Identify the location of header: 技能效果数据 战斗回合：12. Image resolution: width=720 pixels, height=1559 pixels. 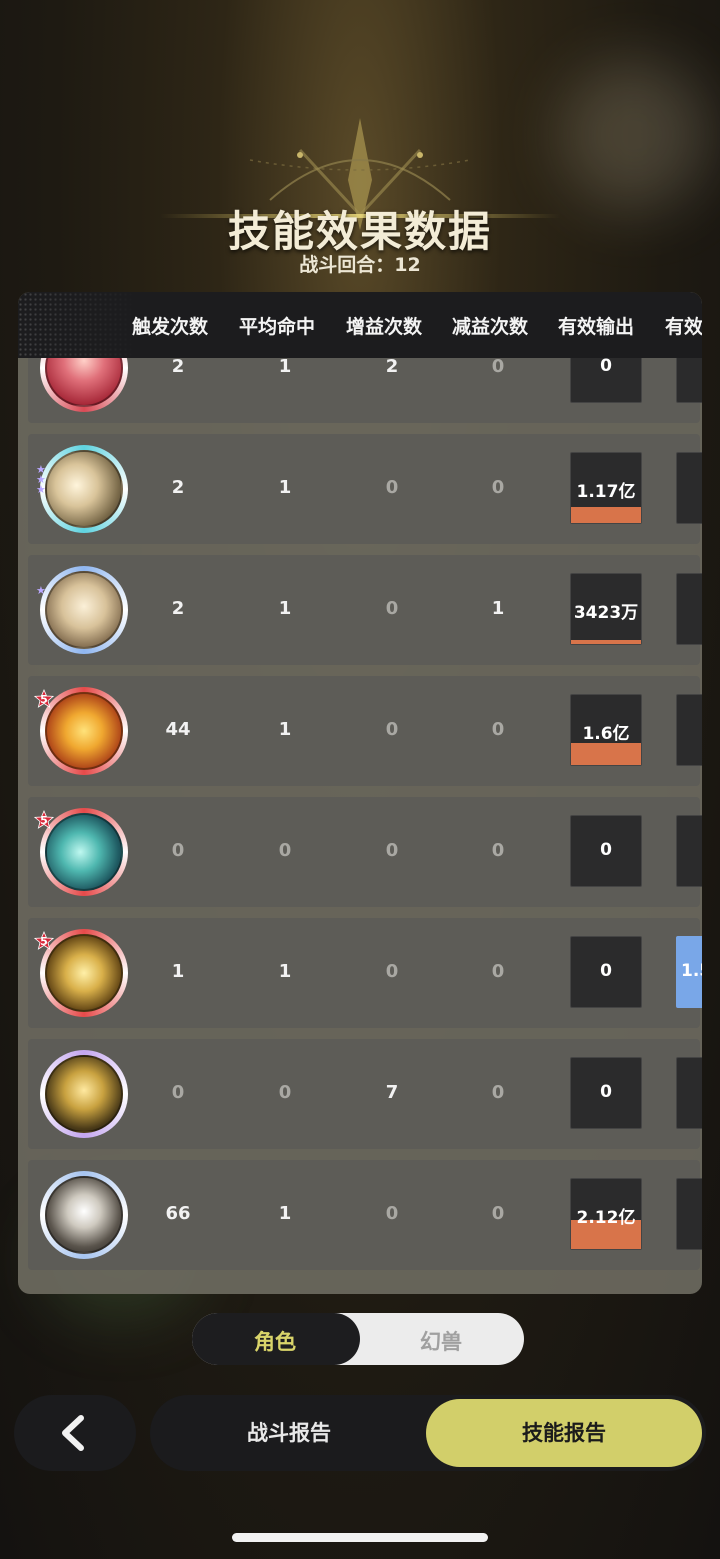
(360, 195).